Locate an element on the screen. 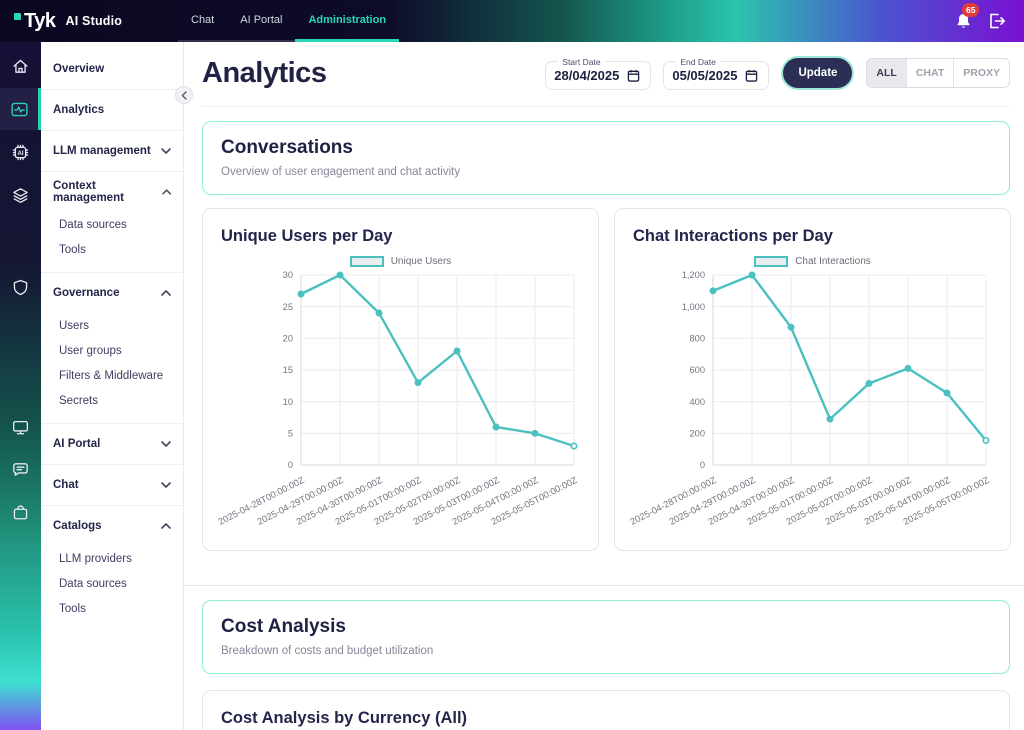 The width and height of the screenshot is (1024, 730). rail-item-overview is located at coordinates (20, 66).